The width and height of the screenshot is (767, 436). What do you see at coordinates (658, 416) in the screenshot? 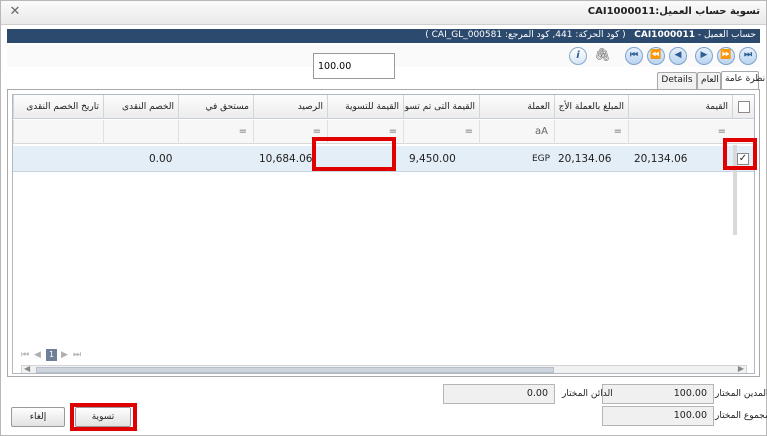
I see `selected-total-value: 100.00` at bounding box center [658, 416].